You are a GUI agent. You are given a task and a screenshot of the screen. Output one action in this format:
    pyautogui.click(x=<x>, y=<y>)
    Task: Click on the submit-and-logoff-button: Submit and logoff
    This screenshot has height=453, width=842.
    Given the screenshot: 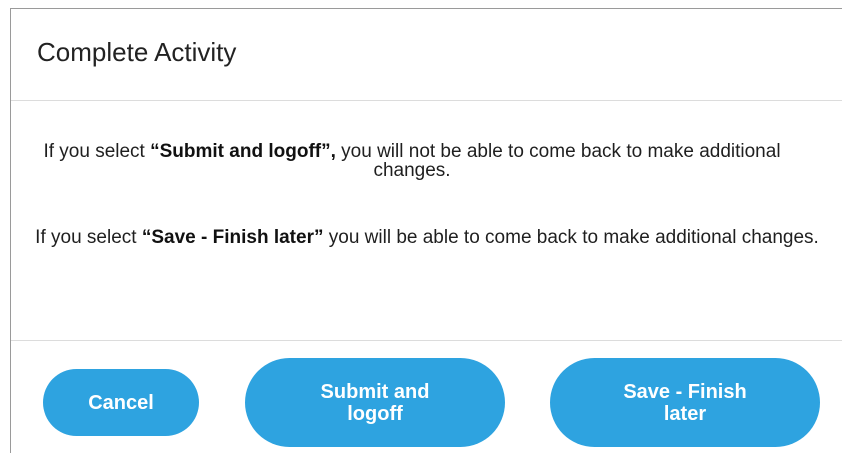 What is the action you would take?
    pyautogui.click(x=375, y=402)
    